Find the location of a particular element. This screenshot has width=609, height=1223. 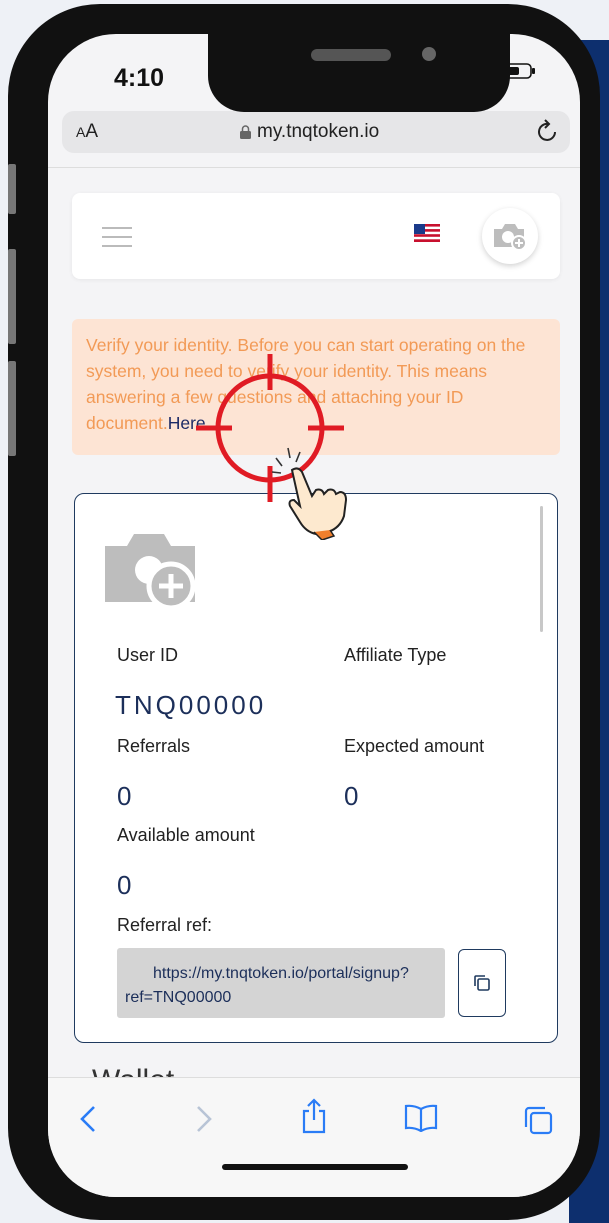

url-text: my.tnqtoken.io is located at coordinates (318, 131).